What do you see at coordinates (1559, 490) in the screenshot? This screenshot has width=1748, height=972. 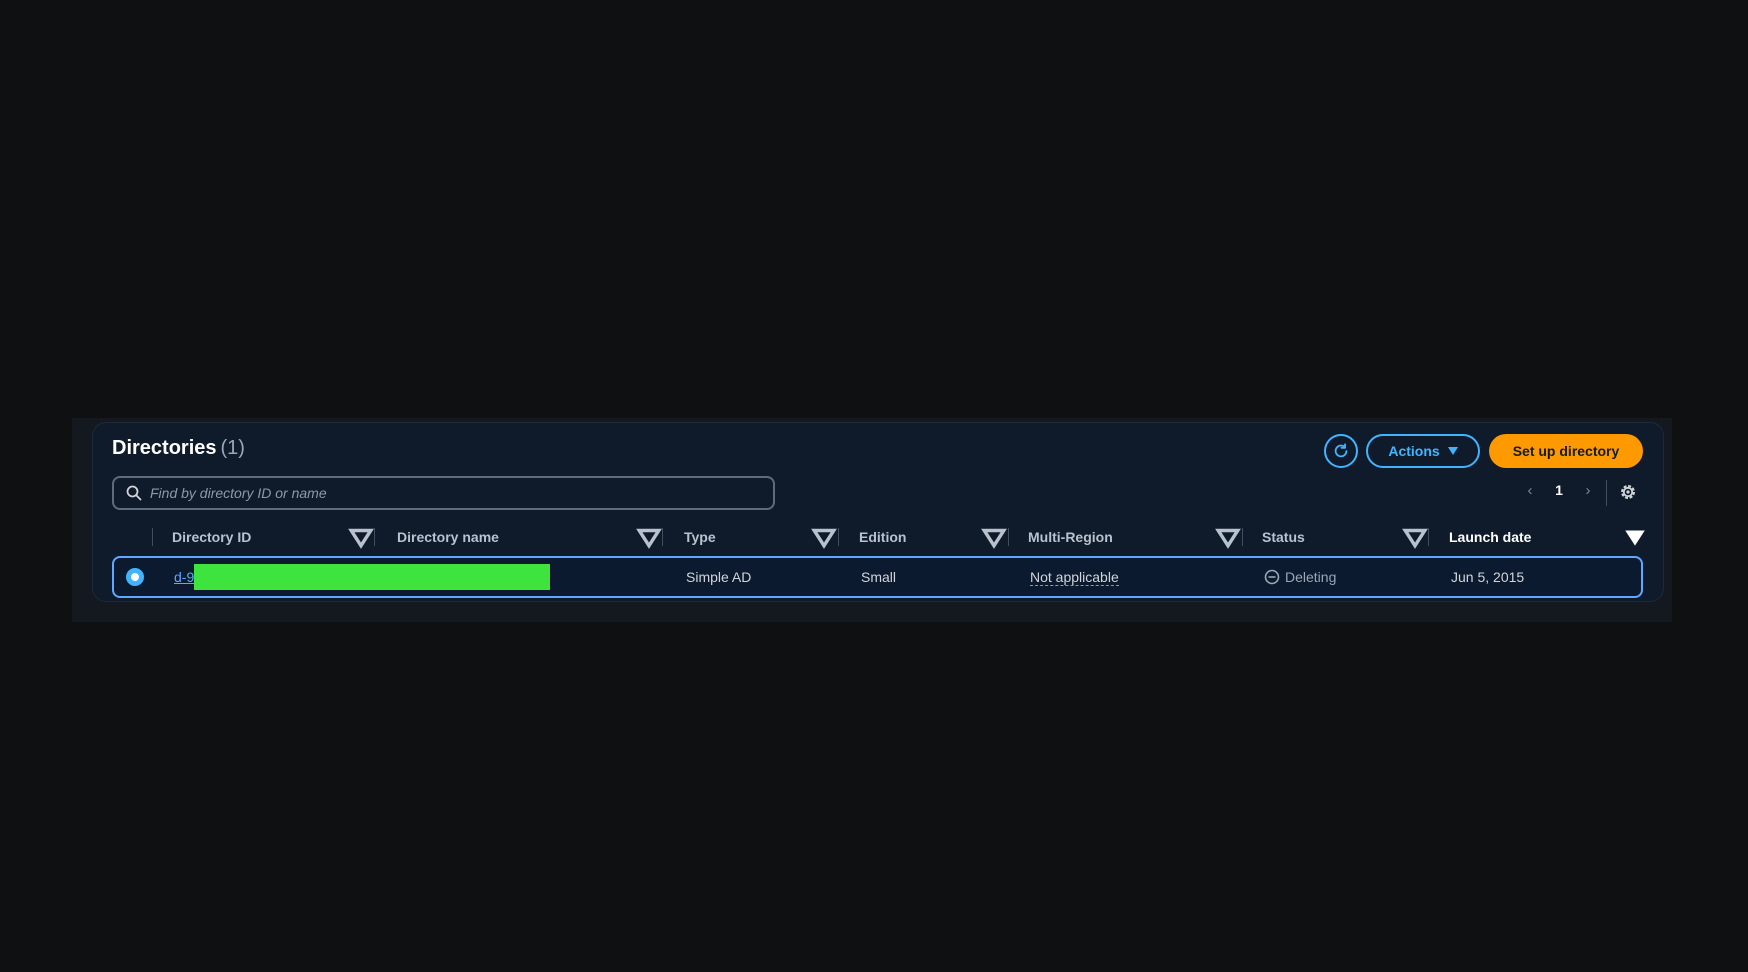 I see `page-number-button: 1` at bounding box center [1559, 490].